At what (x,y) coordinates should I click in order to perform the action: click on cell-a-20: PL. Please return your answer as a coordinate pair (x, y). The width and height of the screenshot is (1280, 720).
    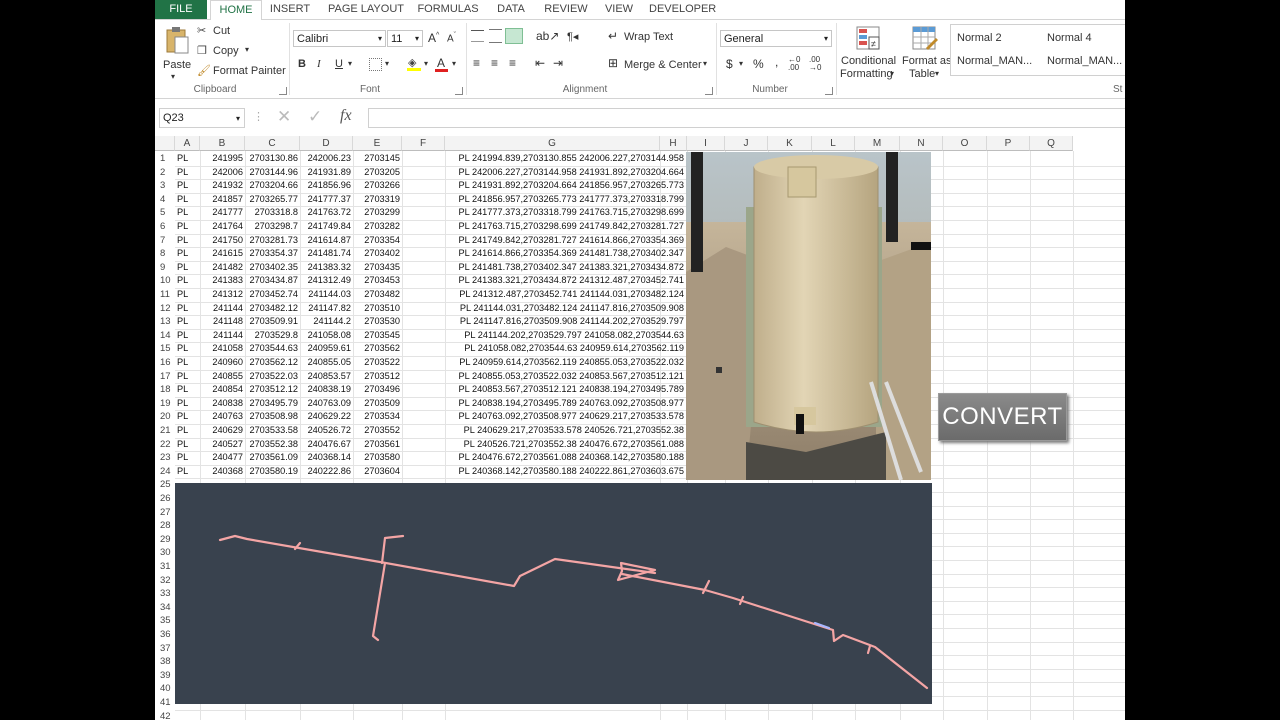
    Looking at the image, I should click on (187, 417).